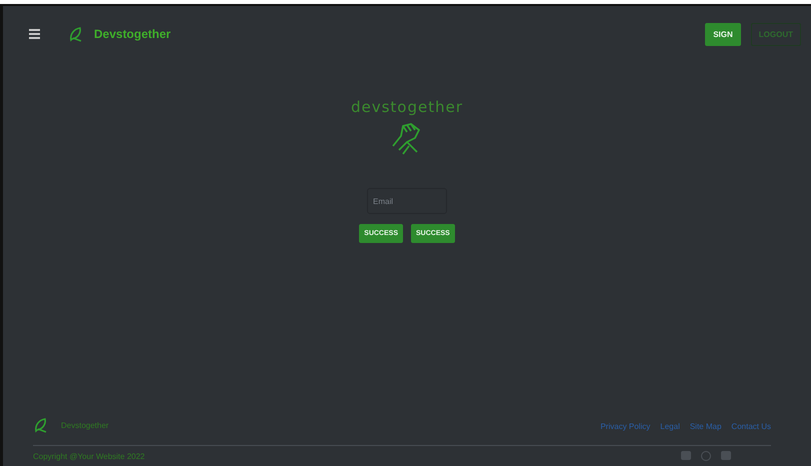 The image size is (811, 466). What do you see at coordinates (407, 201) in the screenshot?
I see `email-field: Email` at bounding box center [407, 201].